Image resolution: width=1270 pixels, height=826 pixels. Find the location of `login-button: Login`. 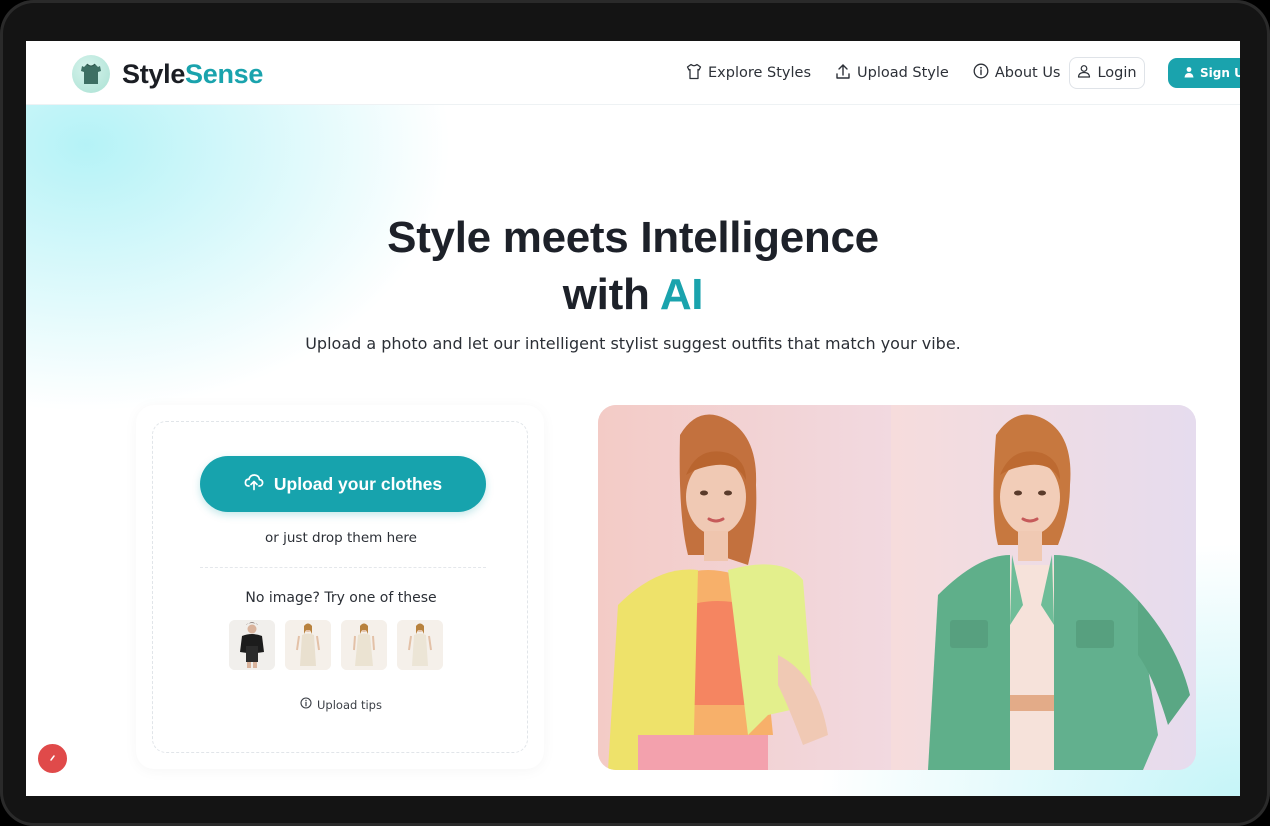

login-button: Login is located at coordinates (1107, 73).